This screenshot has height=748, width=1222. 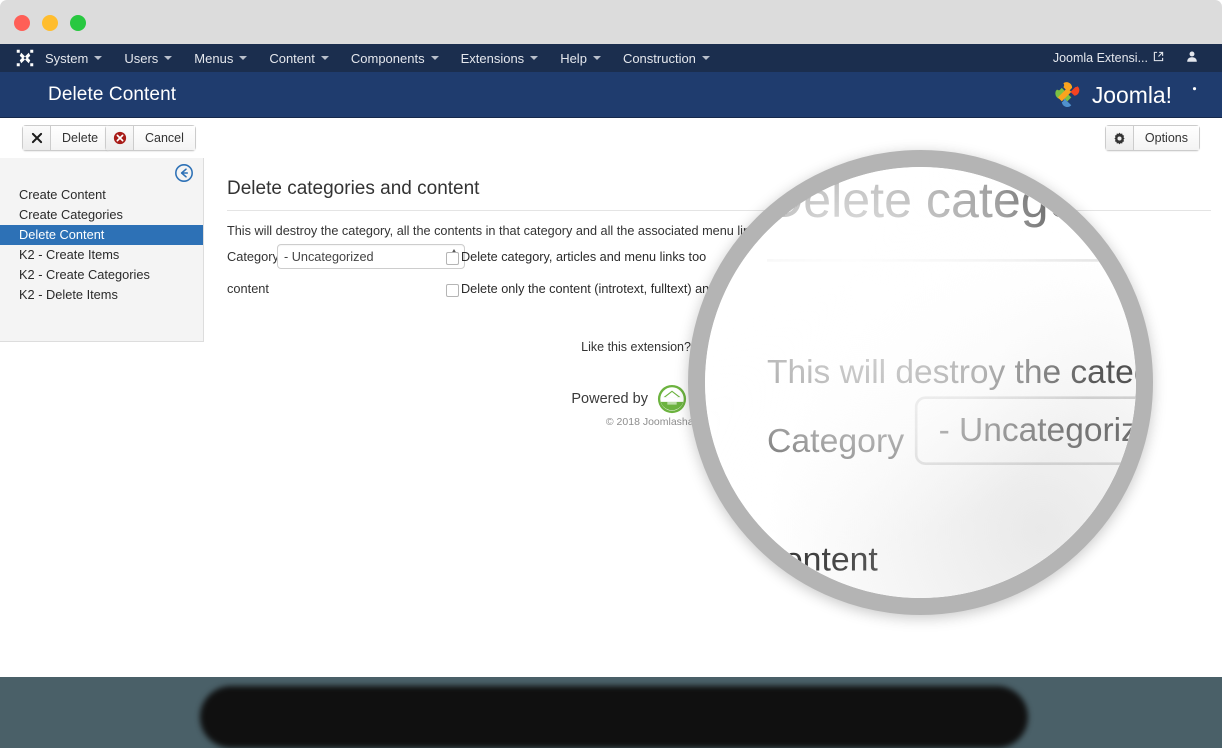 What do you see at coordinates (214, 58) in the screenshot?
I see `menu-item-label: Menus` at bounding box center [214, 58].